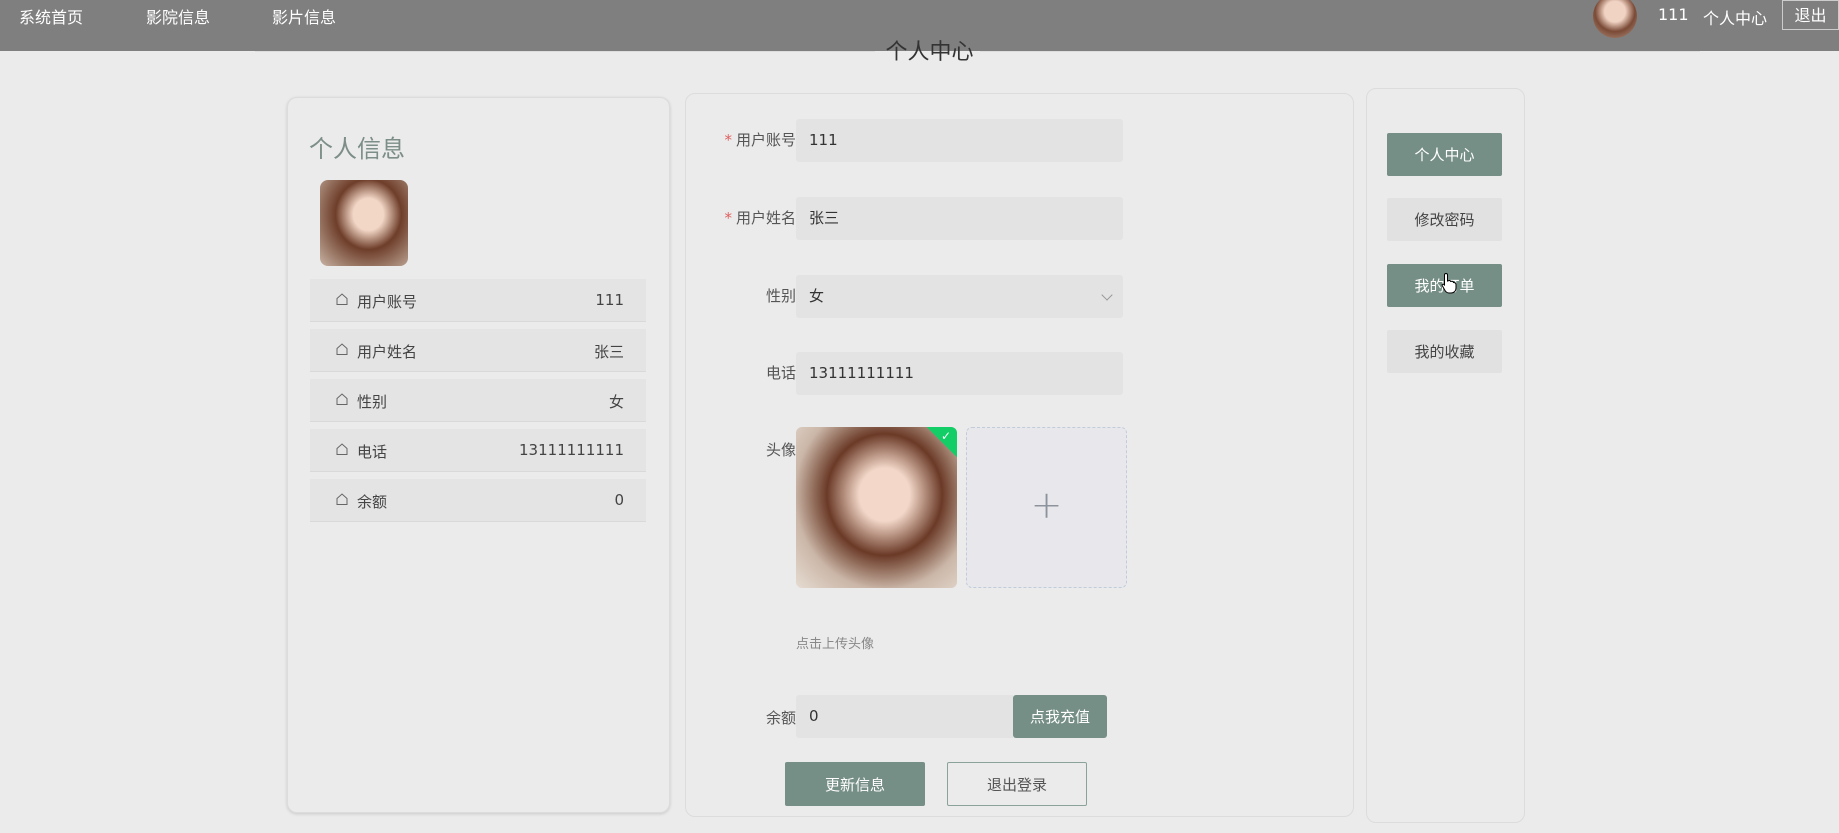 This screenshot has height=833, width=1839. I want to click on balance-input: 0, so click(904, 716).